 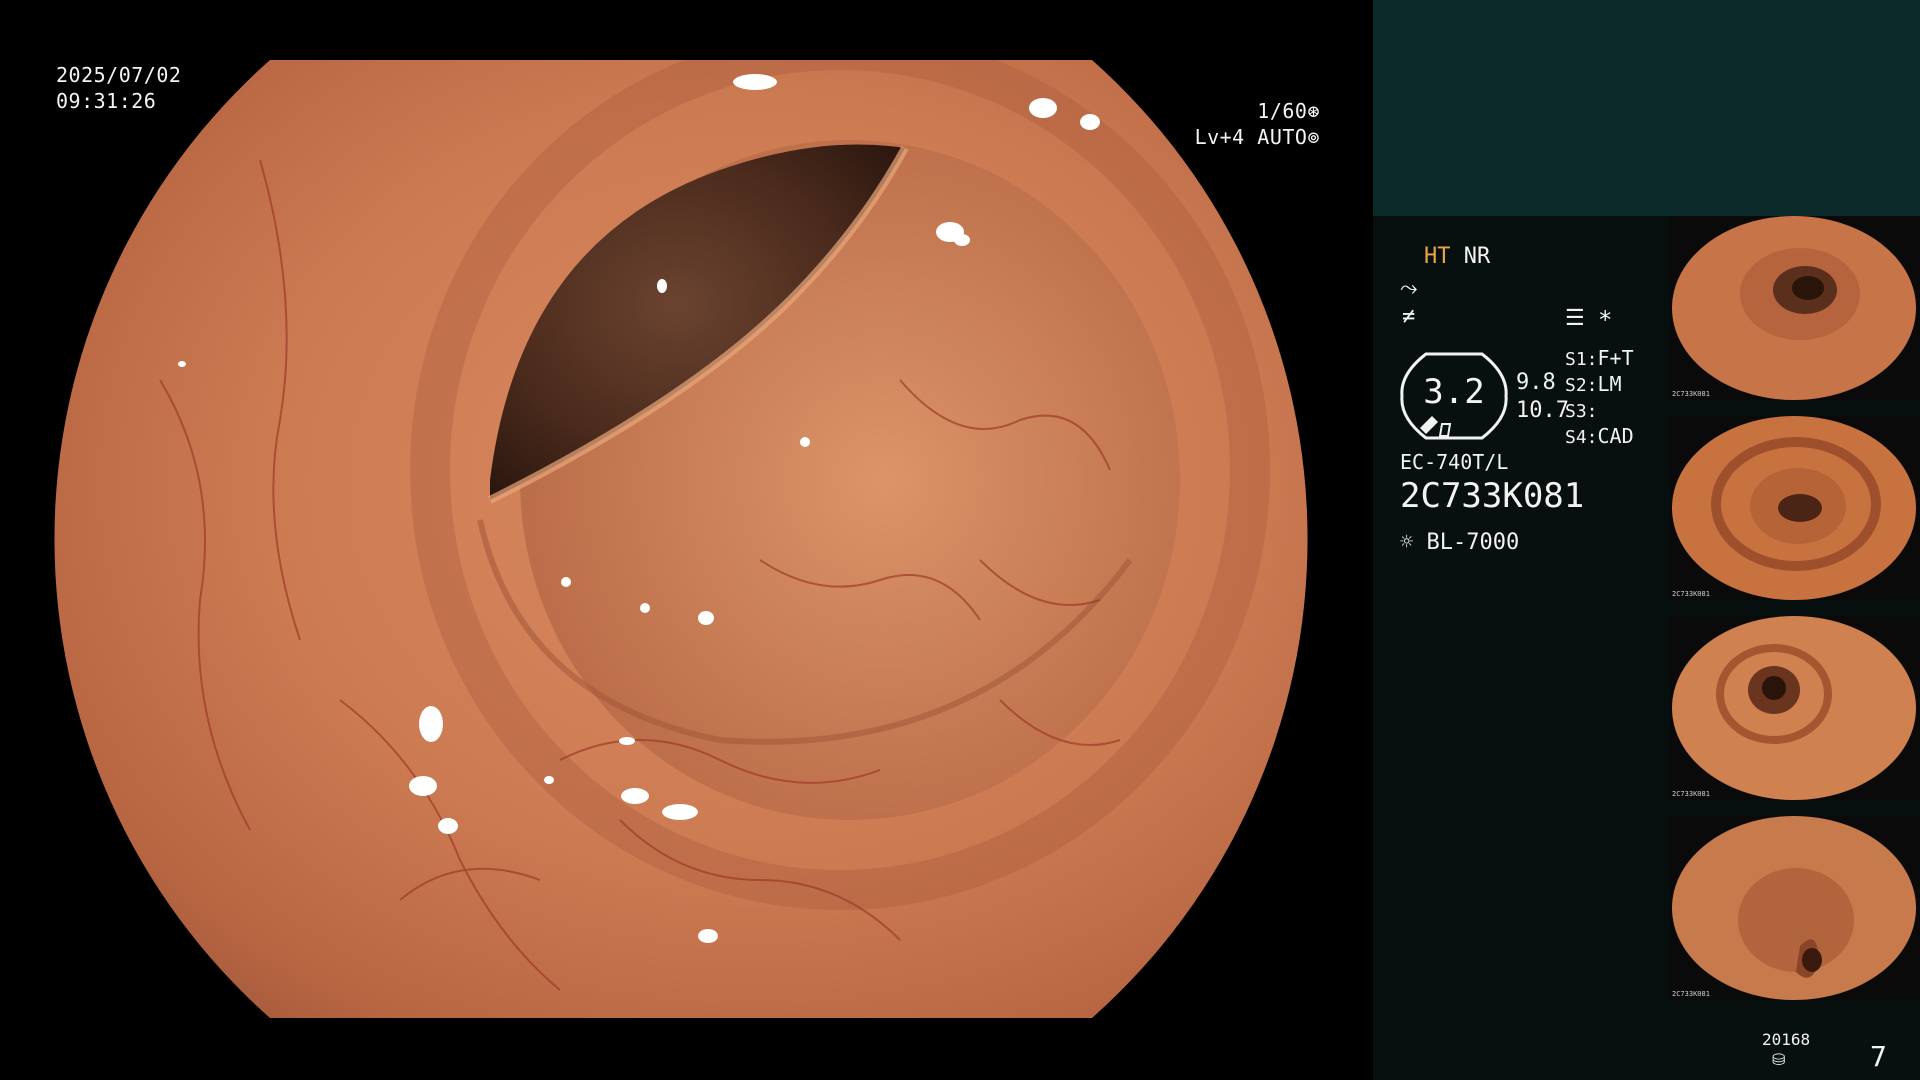 What do you see at coordinates (1779, 1059) in the screenshot?
I see `storage-icon: ⛁` at bounding box center [1779, 1059].